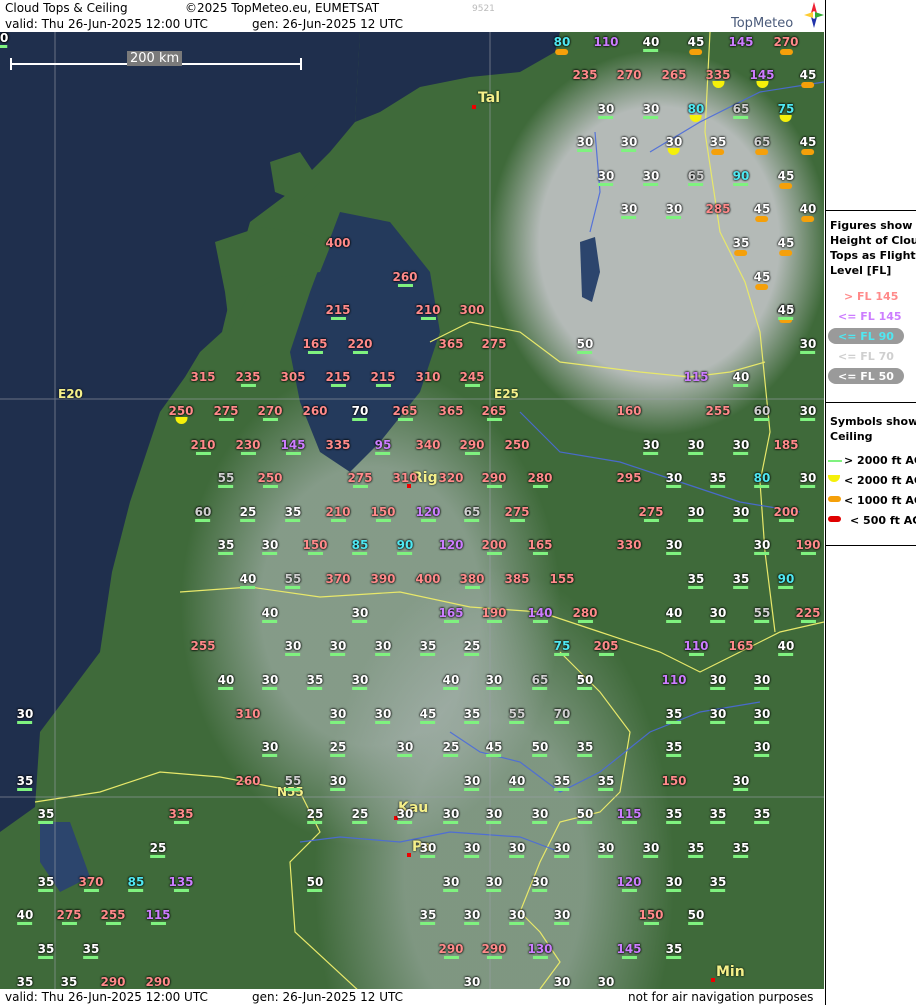 The width and height of the screenshot is (916, 1005). Describe the element at coordinates (741, 178) in the screenshot. I see `cloud-top-label: 90` at that location.